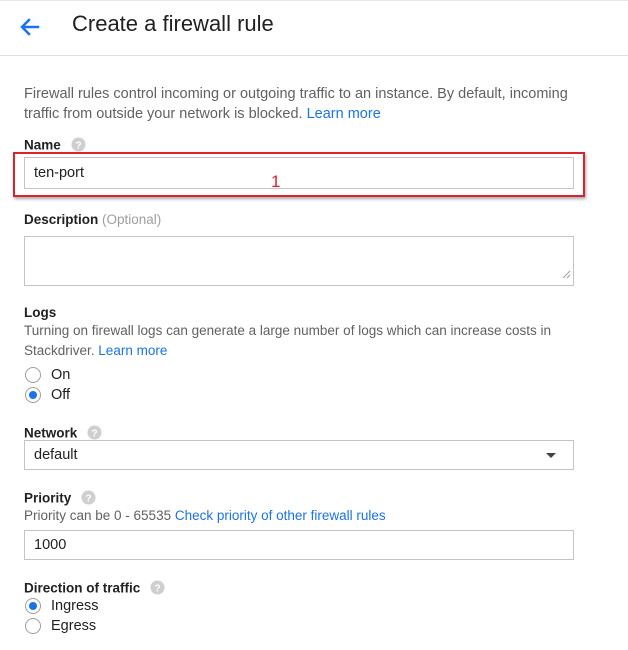 The height and width of the screenshot is (650, 628). Describe the element at coordinates (75, 606) in the screenshot. I see `direction-radio-ingress-label: Ingress` at that location.